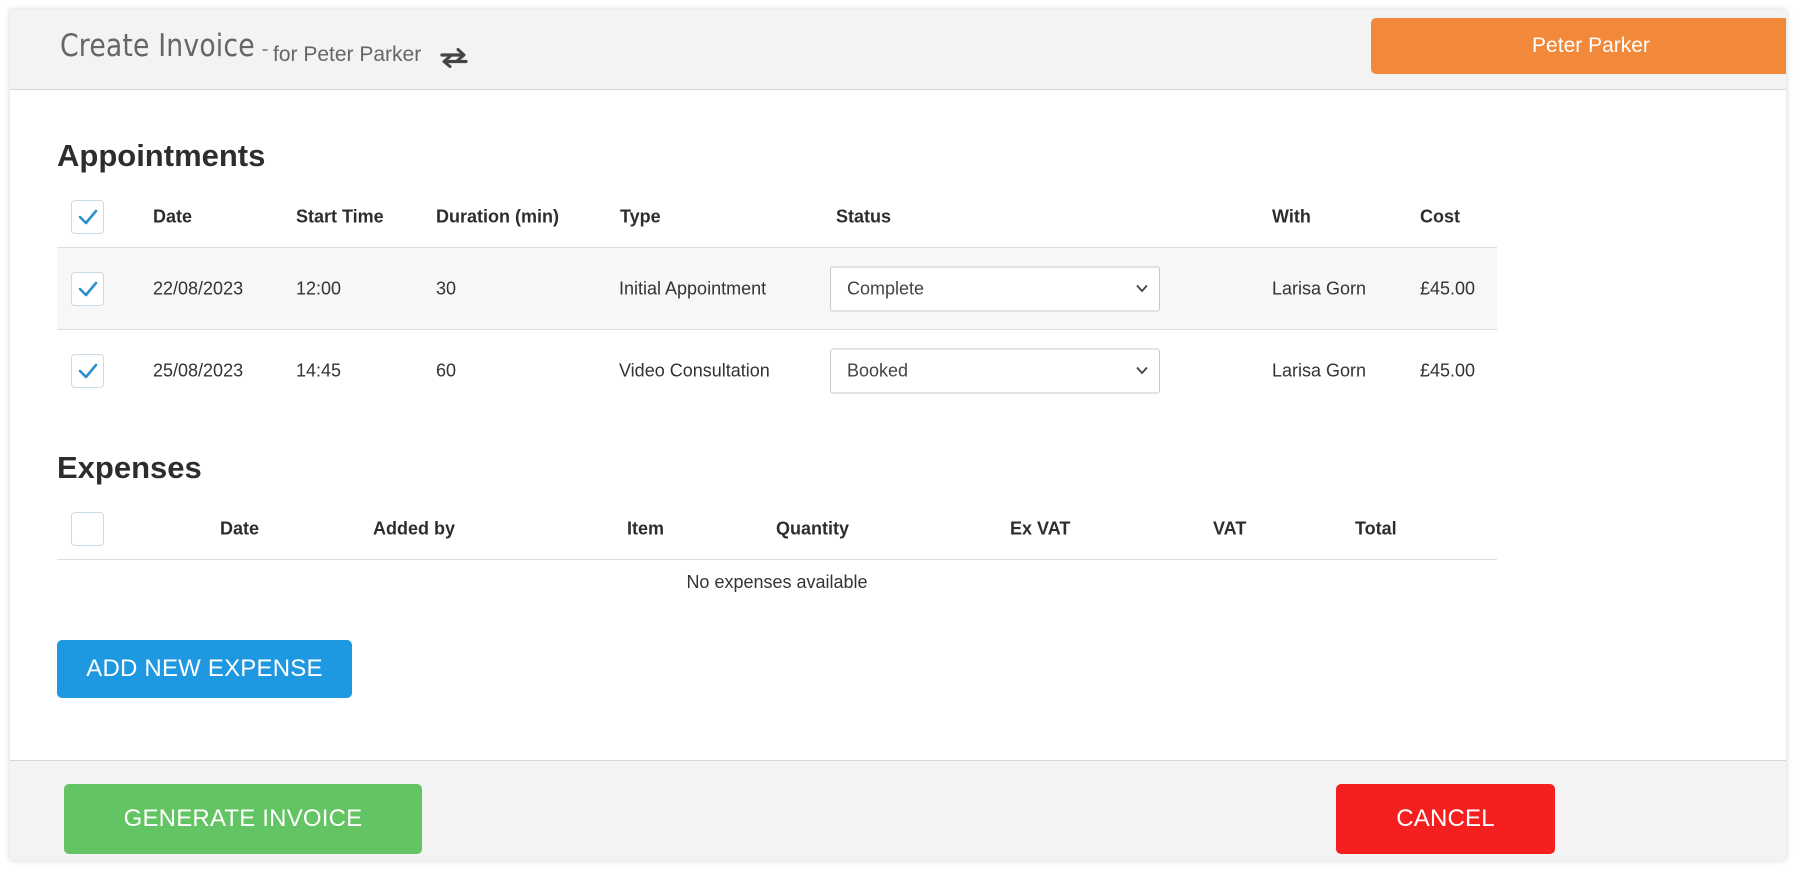  Describe the element at coordinates (1040, 528) in the screenshot. I see `column-header-ex-vat: Ex VAT` at that location.